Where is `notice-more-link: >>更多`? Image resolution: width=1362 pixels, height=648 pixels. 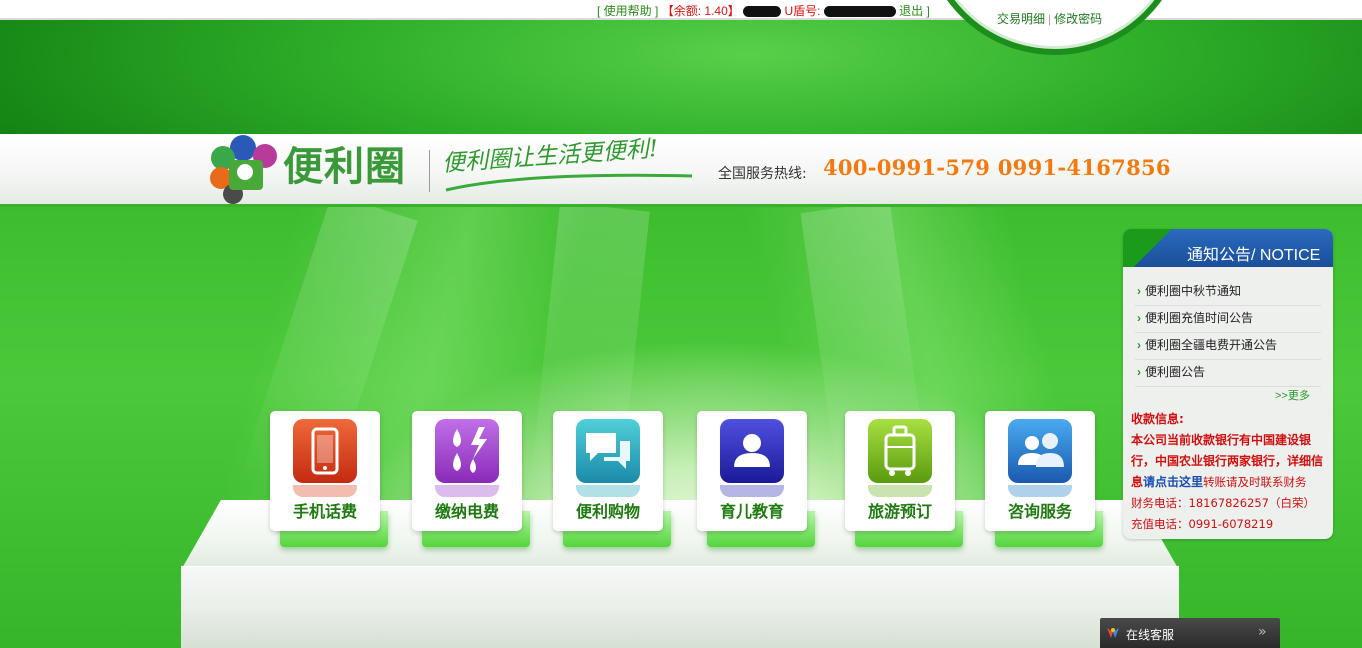 notice-more-link: >>更多 is located at coordinates (1292, 395).